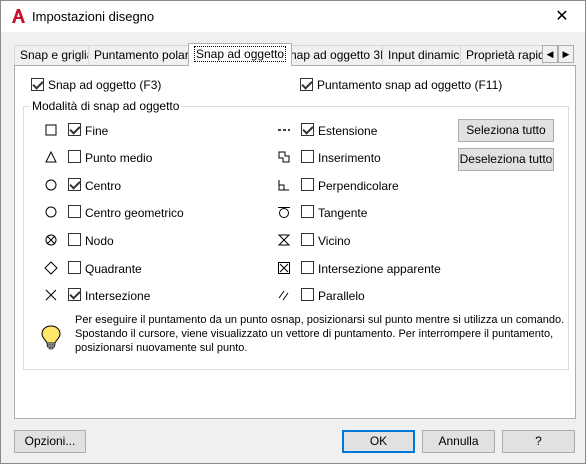 The image size is (586, 464). What do you see at coordinates (506, 130) in the screenshot?
I see `select-all-button: Seleziona tutto` at bounding box center [506, 130].